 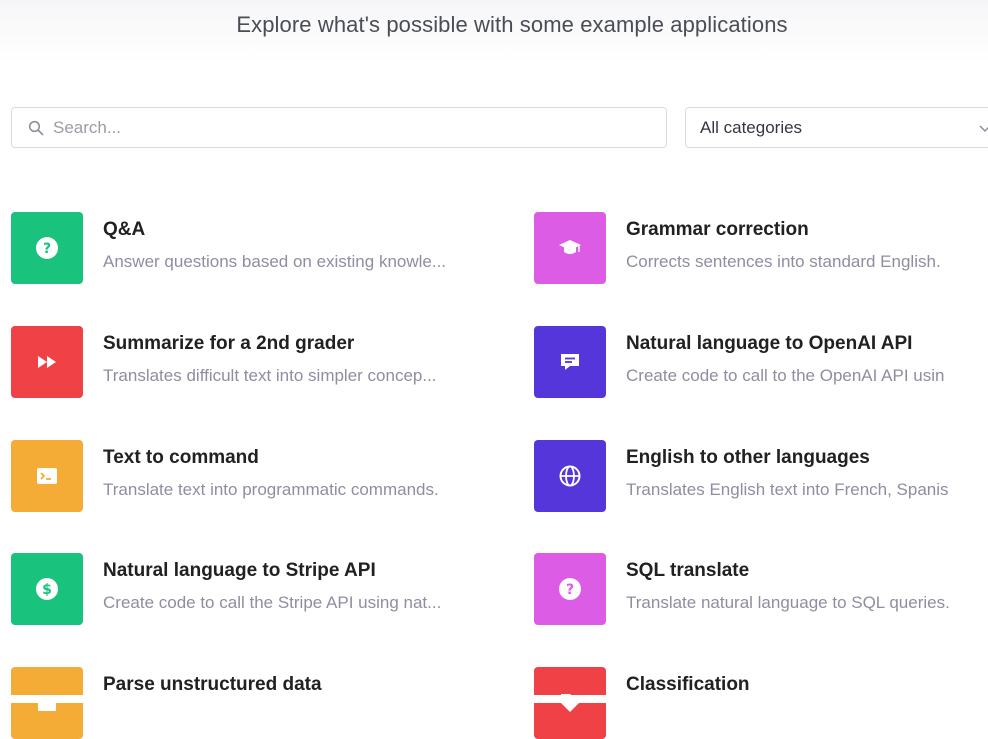 I want to click on search-input, so click(x=343, y=127).